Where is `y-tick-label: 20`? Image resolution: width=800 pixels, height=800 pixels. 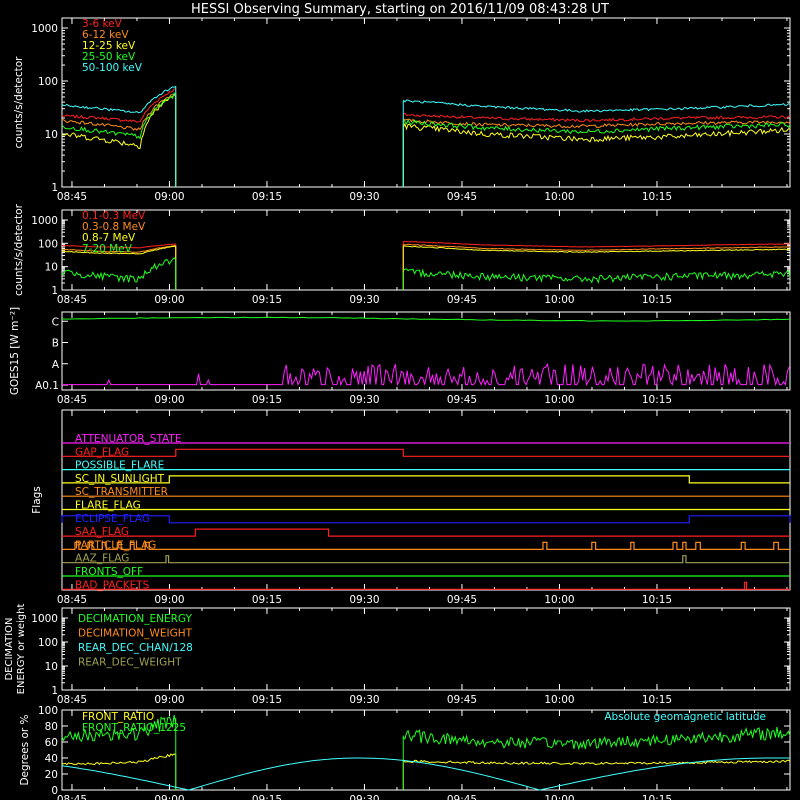 y-tick-label: 20 is located at coordinates (51, 775).